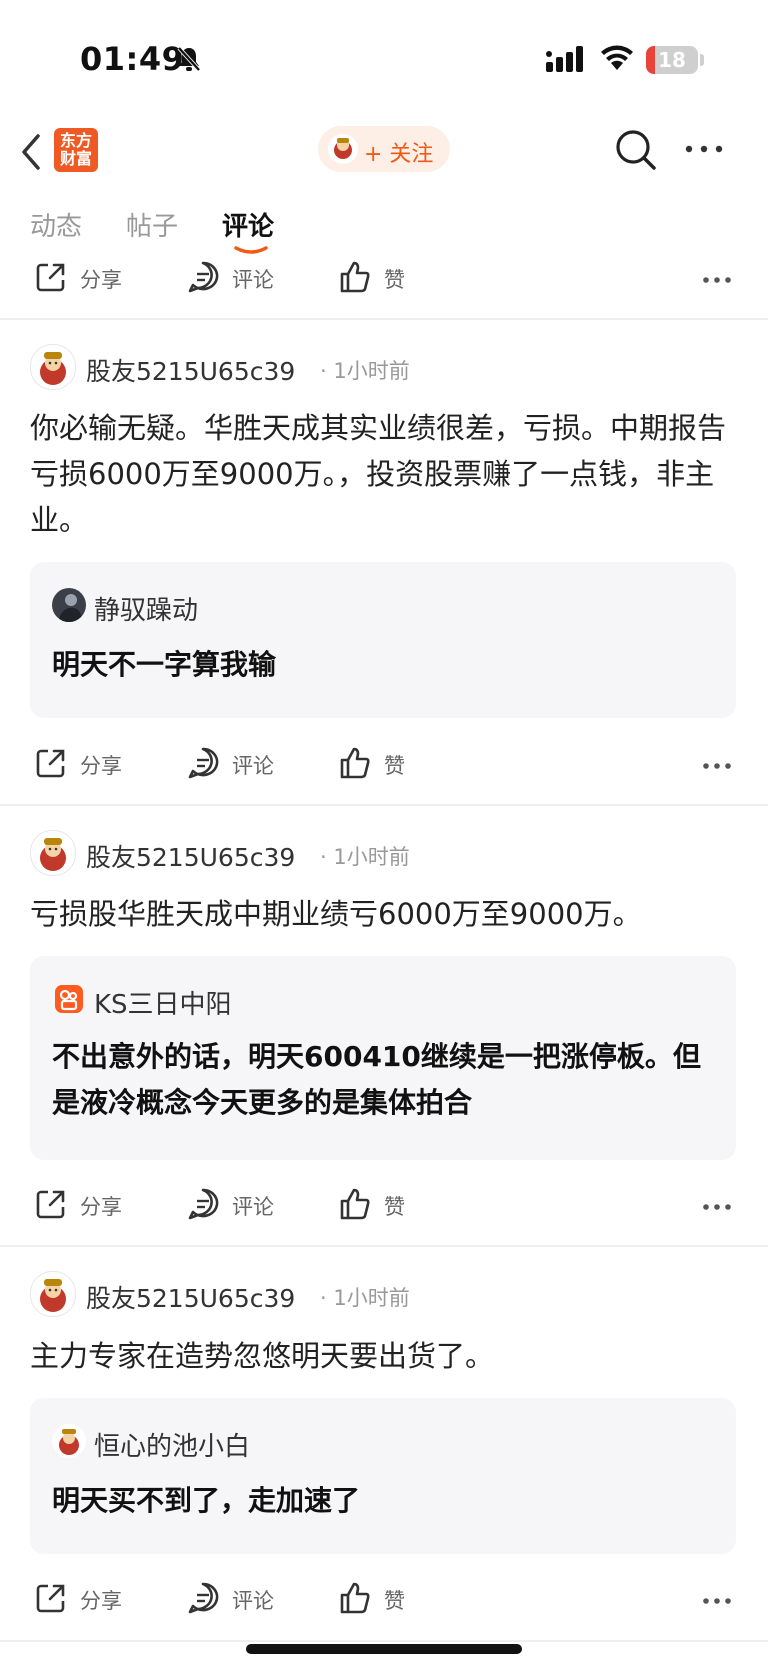 Image resolution: width=768 pixels, height=1670 pixels. Describe the element at coordinates (75, 158) in the screenshot. I see `logo-line2: 财富` at that location.